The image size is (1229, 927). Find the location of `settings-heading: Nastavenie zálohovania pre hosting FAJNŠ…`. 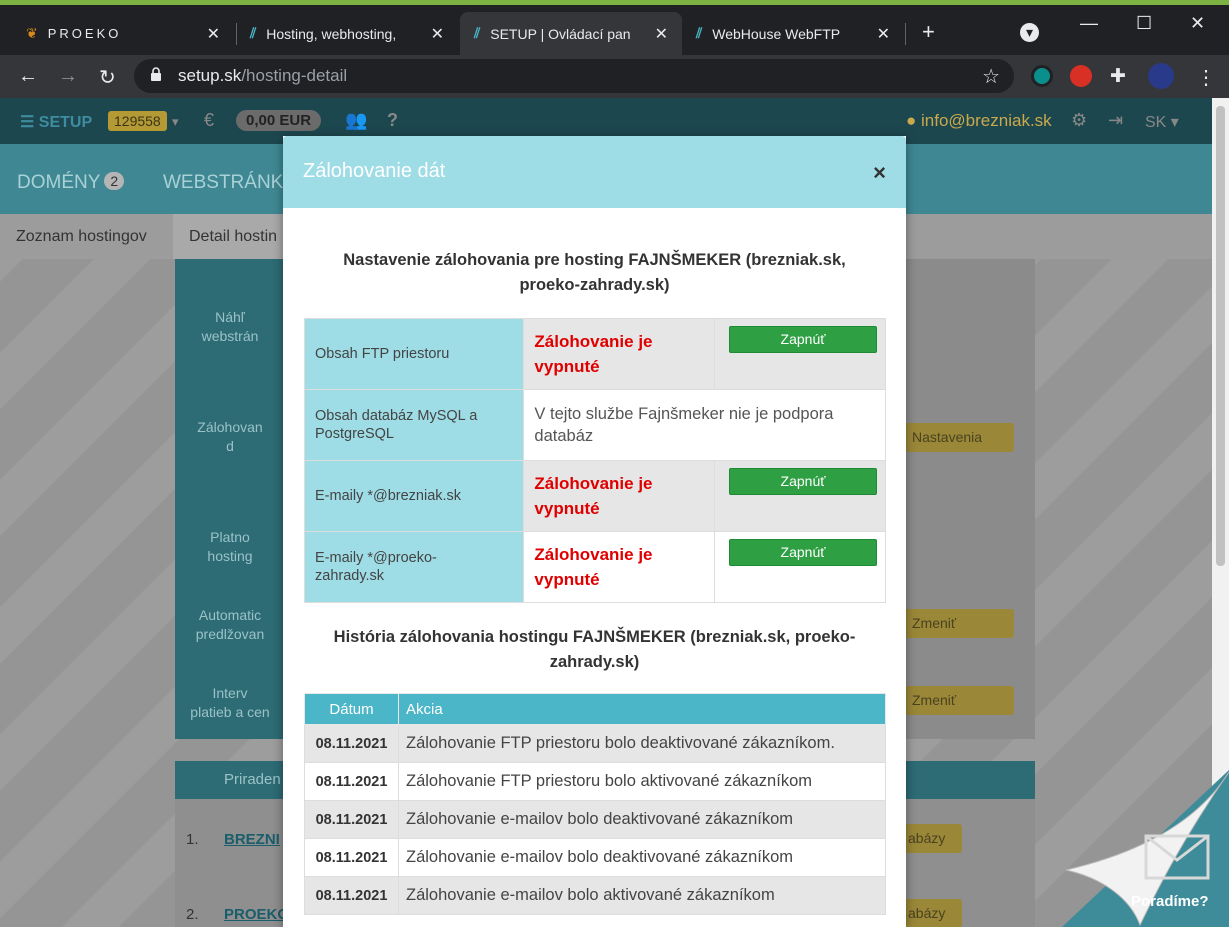

settings-heading: Nastavenie zálohovania pre hosting FAJNŠ… is located at coordinates (594, 272).